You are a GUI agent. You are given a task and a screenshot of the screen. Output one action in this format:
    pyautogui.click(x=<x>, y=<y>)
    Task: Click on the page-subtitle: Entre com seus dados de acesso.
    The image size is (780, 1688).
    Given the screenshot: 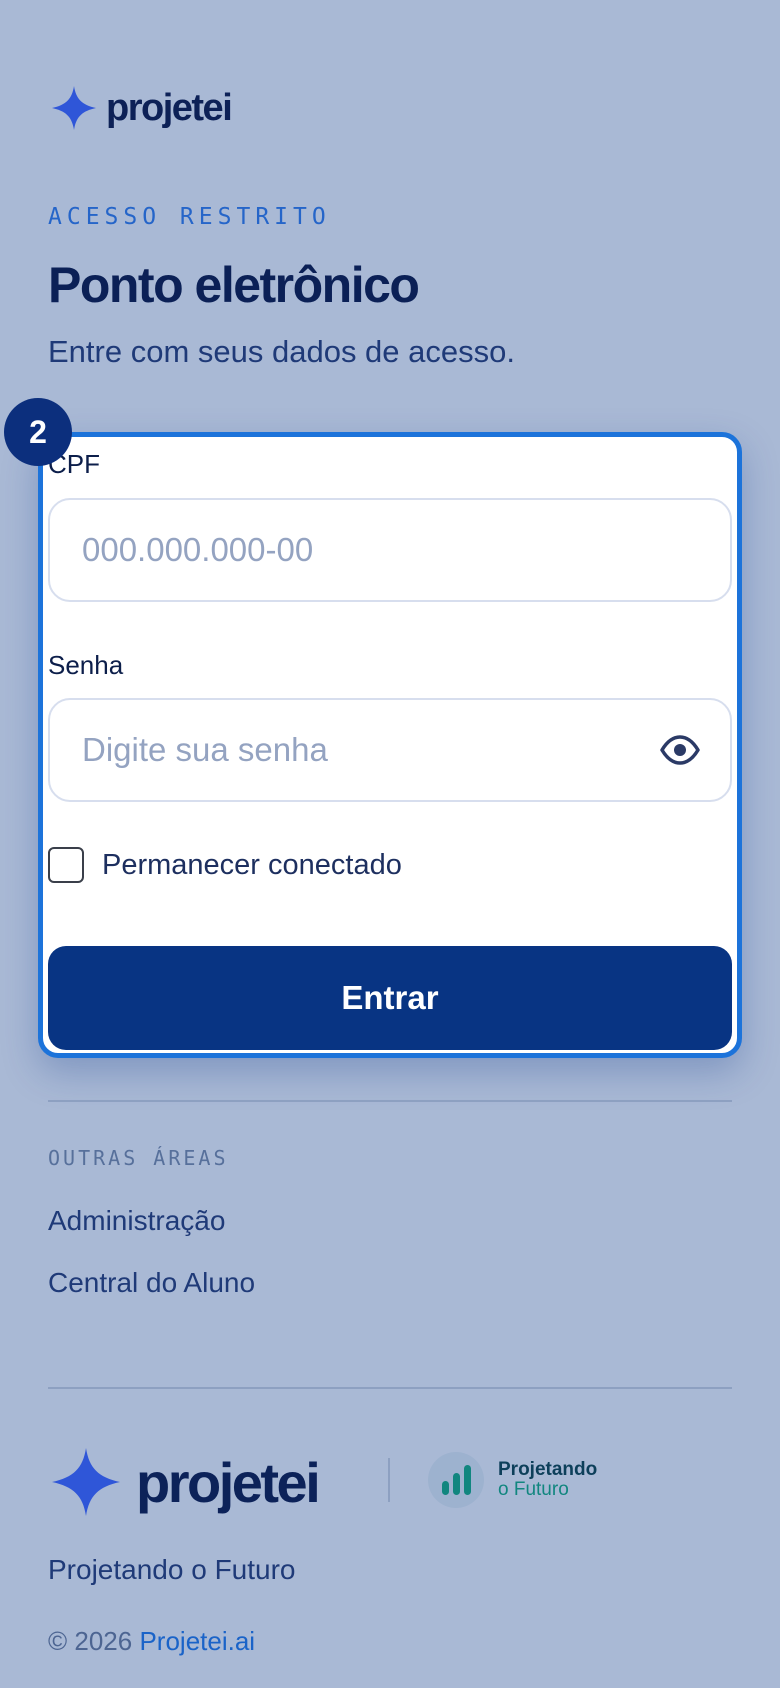 What is the action you would take?
    pyautogui.click(x=281, y=351)
    